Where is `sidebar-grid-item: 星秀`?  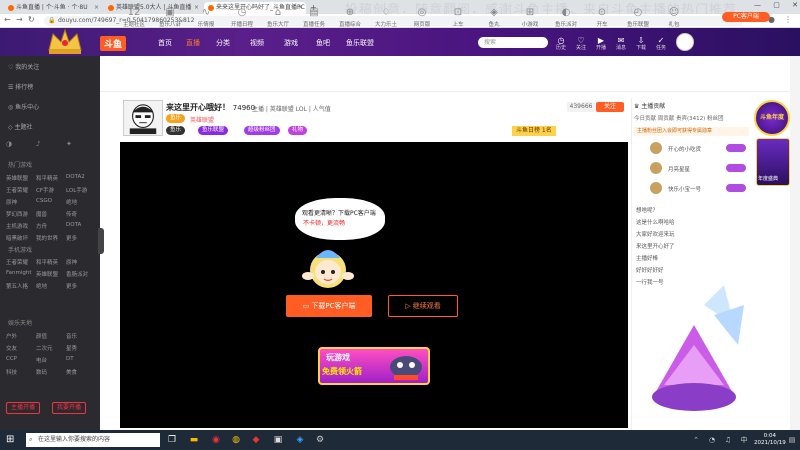
sidebar-grid-item: 星秀 is located at coordinates (71, 348).